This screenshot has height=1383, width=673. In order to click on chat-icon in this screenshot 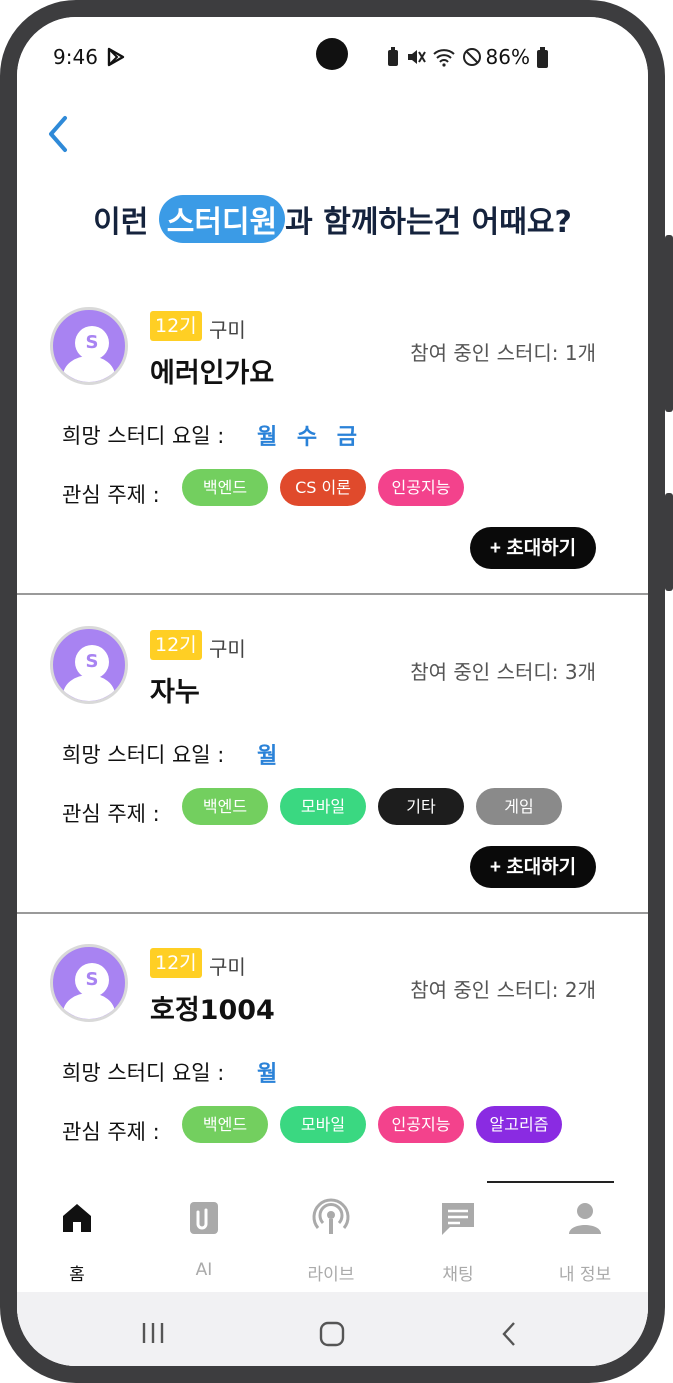, I will do `click(458, 1219)`.